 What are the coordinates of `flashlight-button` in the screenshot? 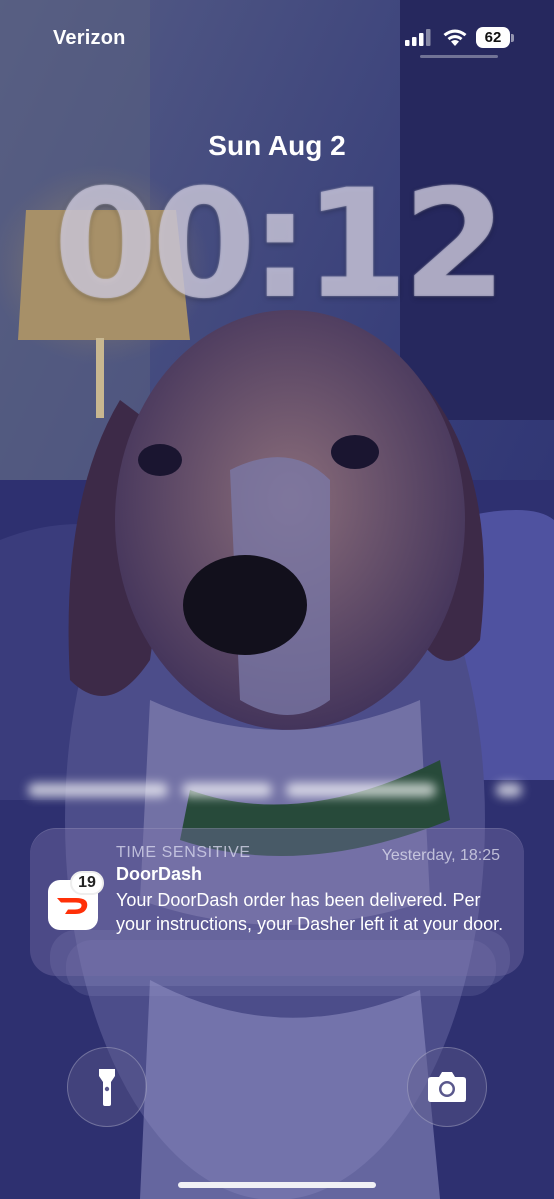 It's located at (107, 1087).